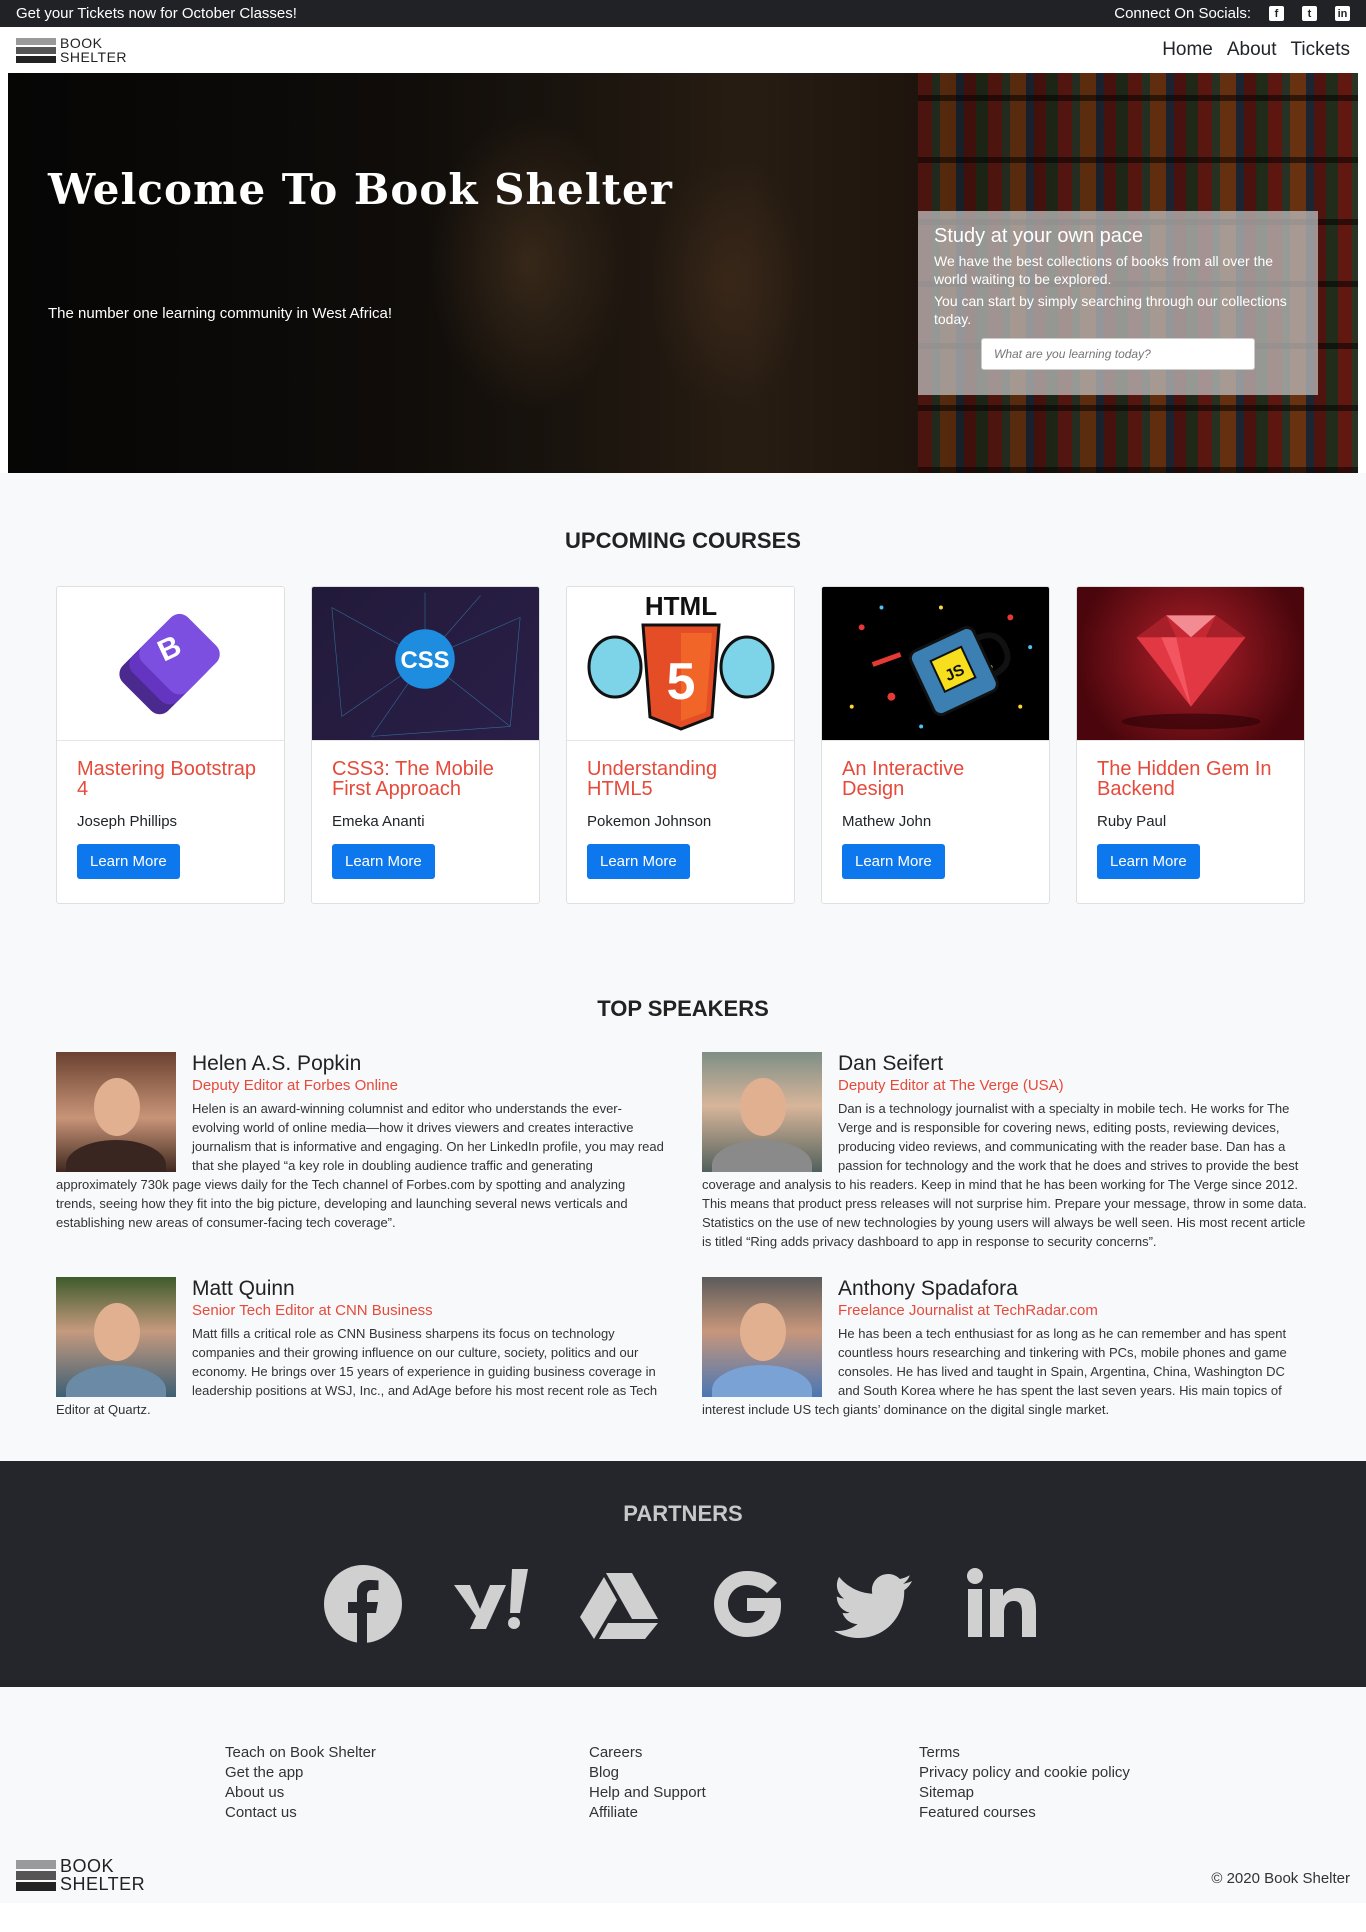 The height and width of the screenshot is (1932, 1366). I want to click on hero-title: Welcome To Book Shelter, so click(360, 189).